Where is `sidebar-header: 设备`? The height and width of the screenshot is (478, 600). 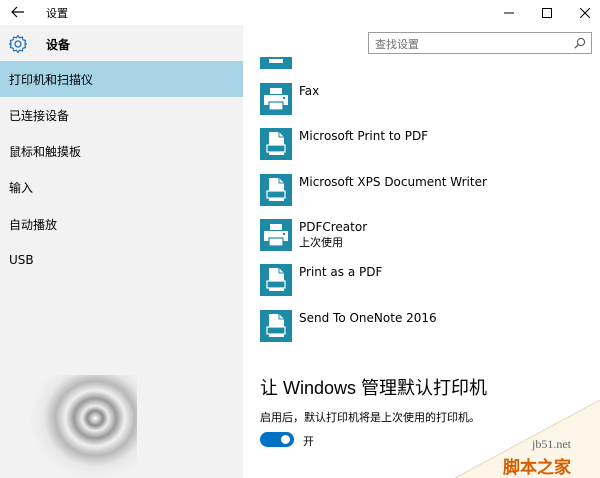
sidebar-header: 设备 is located at coordinates (121, 44).